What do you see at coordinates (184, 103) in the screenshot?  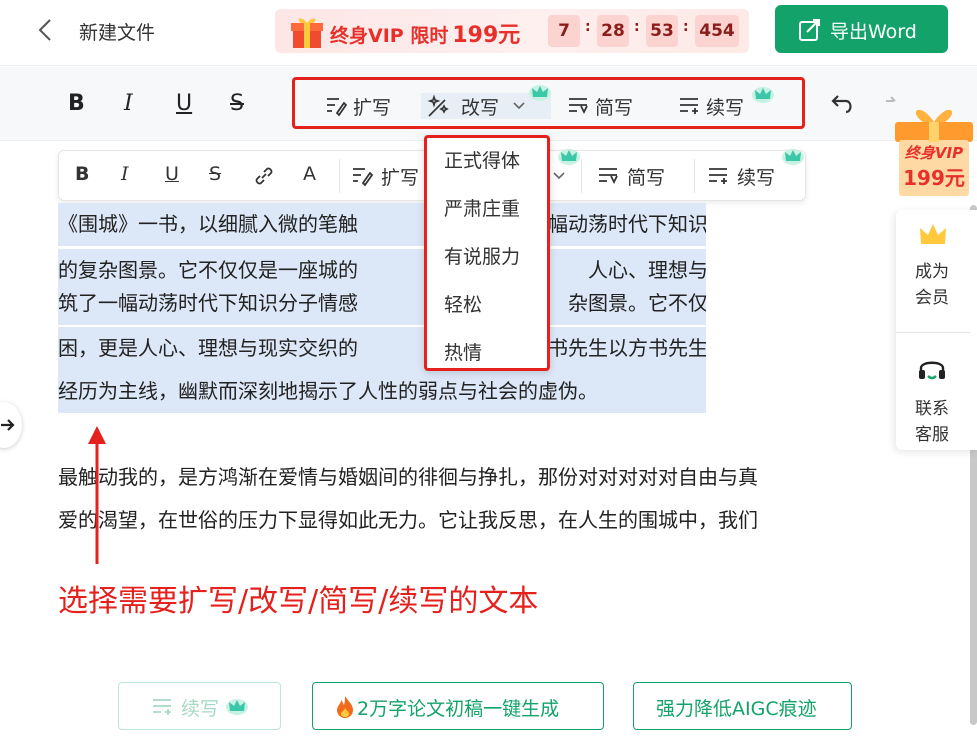 I see `underline-button: U` at bounding box center [184, 103].